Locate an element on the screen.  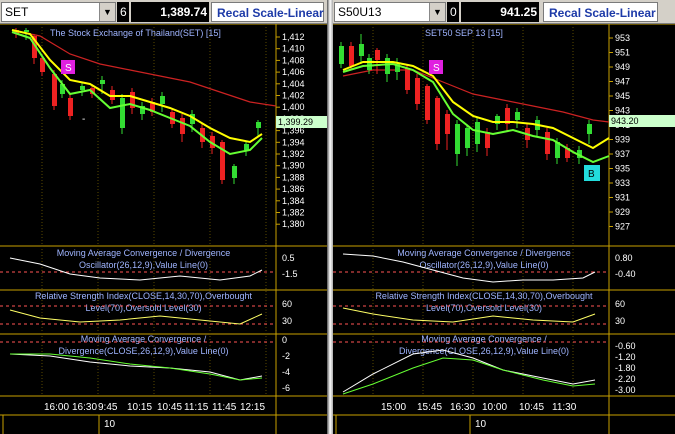
price-tick-label: 939 is located at coordinates (622, 140).